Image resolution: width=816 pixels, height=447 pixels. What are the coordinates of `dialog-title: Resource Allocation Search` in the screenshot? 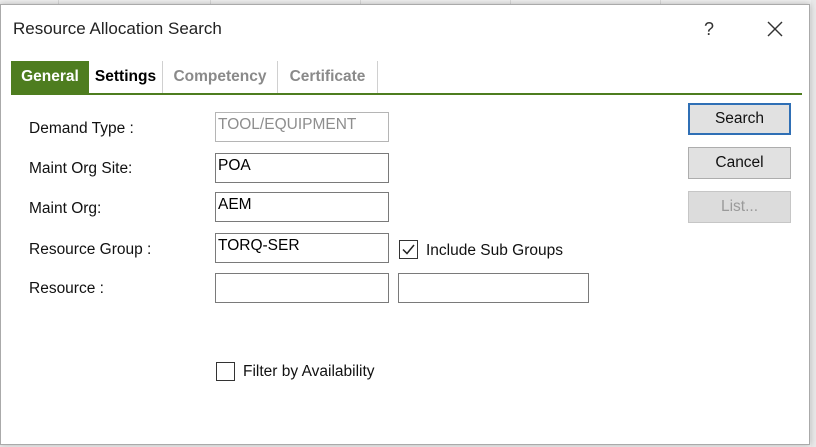 It's located at (117, 28).